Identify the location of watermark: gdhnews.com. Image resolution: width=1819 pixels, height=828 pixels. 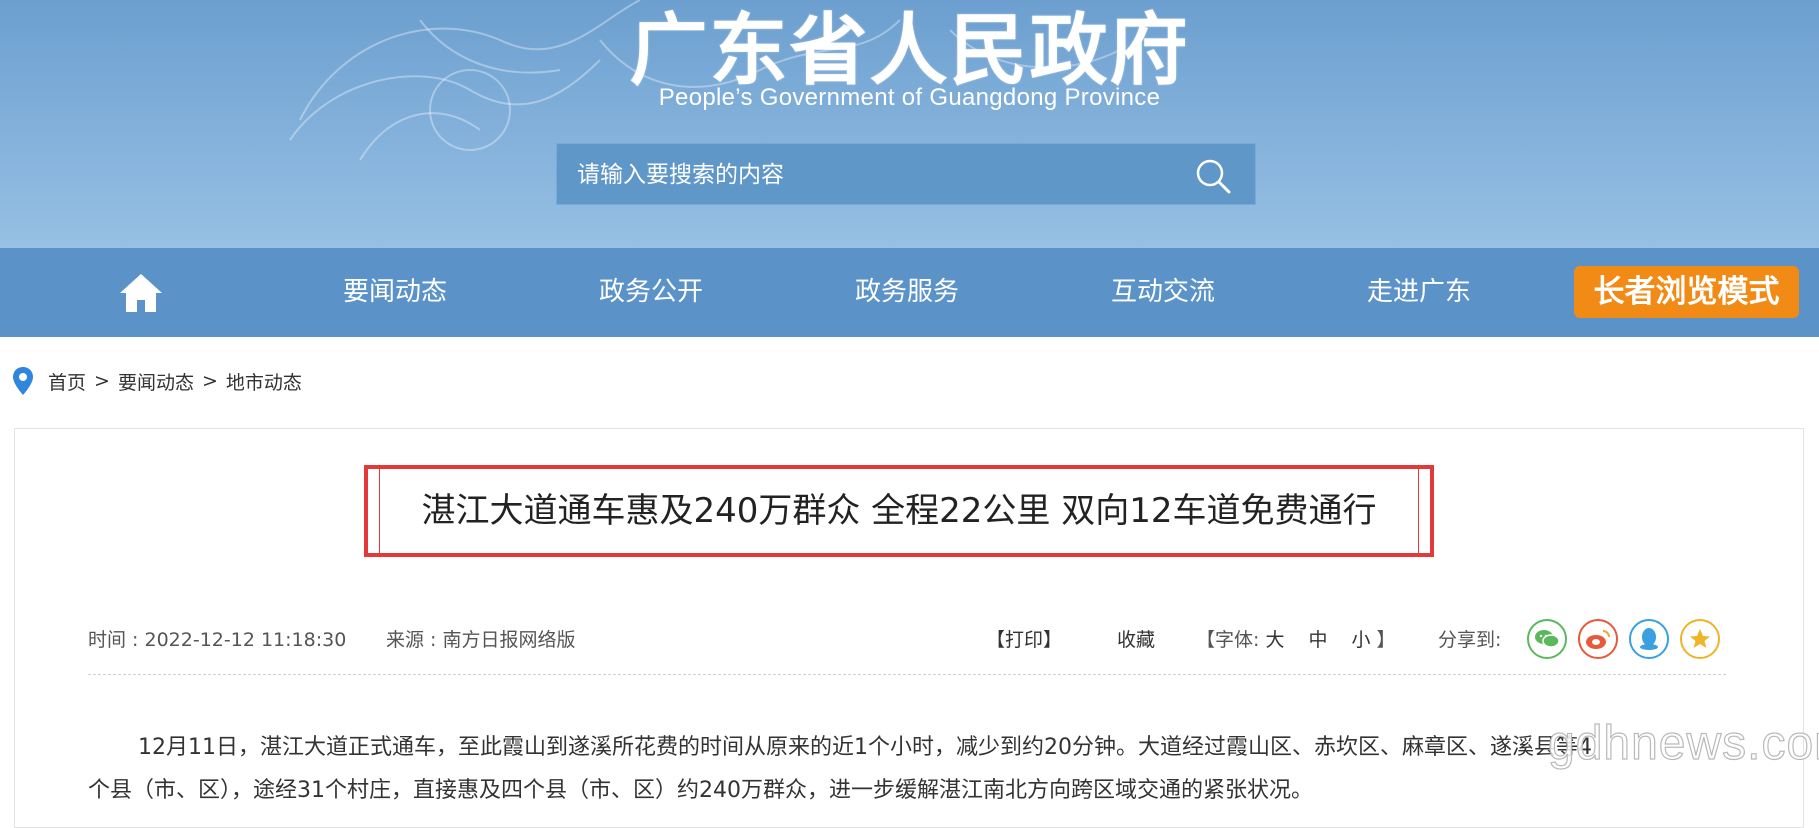
(1683, 743).